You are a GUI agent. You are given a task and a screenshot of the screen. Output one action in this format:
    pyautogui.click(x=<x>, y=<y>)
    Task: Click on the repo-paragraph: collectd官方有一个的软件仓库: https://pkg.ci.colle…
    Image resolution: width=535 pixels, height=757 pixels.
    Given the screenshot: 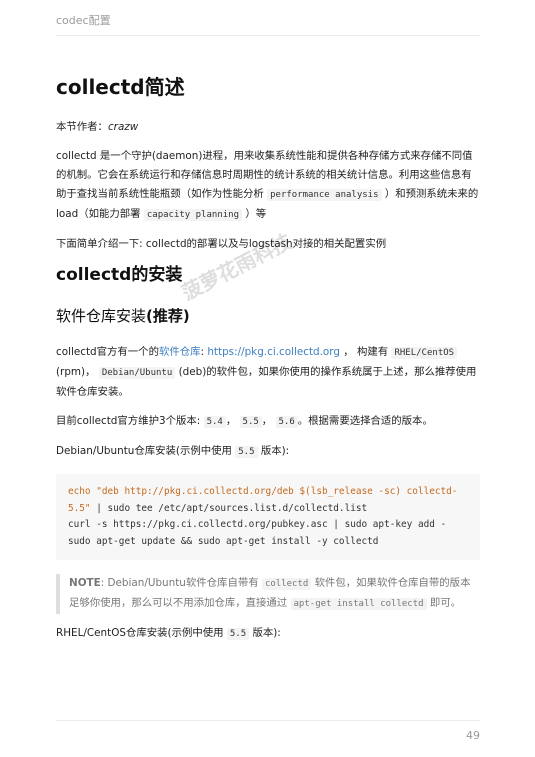 What is the action you would take?
    pyautogui.click(x=268, y=372)
    